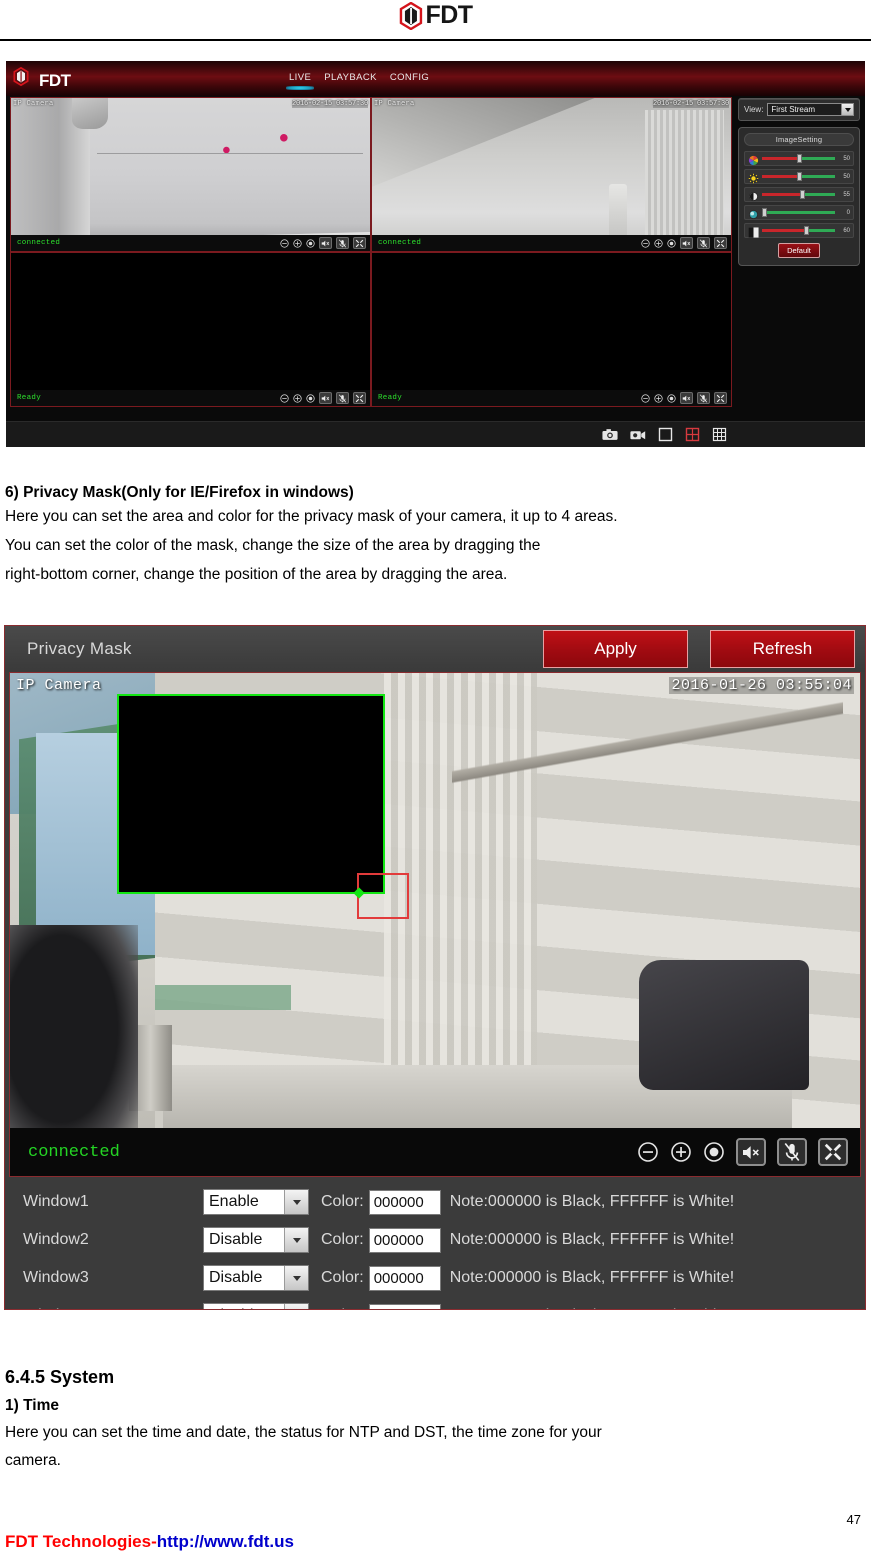  What do you see at coordinates (592, 1239) in the screenshot?
I see `window2-note: Note:000000 is Black, FFFFFF is White!` at bounding box center [592, 1239].